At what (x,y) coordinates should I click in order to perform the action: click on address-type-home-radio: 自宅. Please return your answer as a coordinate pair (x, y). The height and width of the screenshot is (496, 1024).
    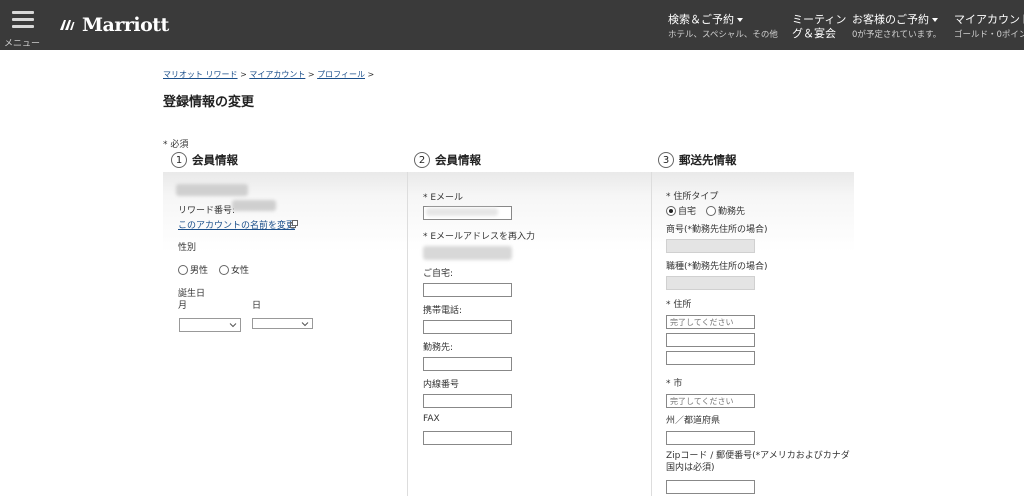
    Looking at the image, I should click on (681, 210).